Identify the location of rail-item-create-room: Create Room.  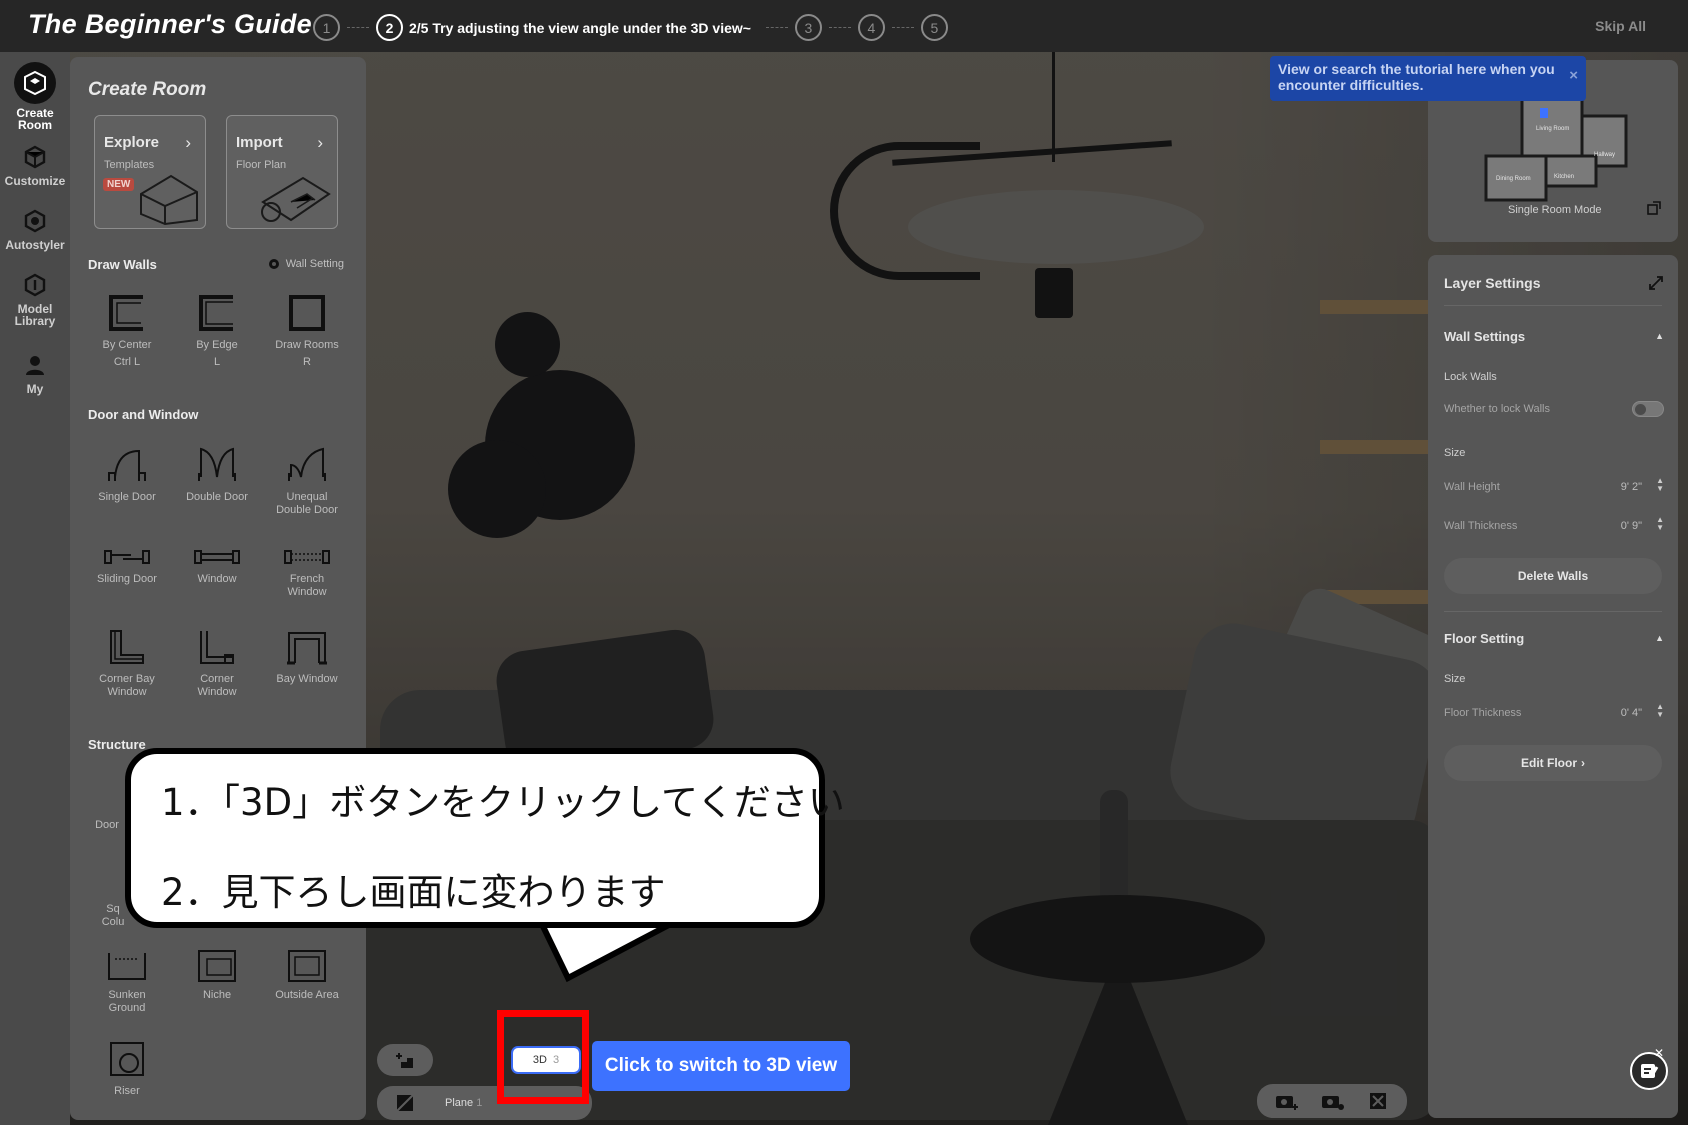
(35, 96).